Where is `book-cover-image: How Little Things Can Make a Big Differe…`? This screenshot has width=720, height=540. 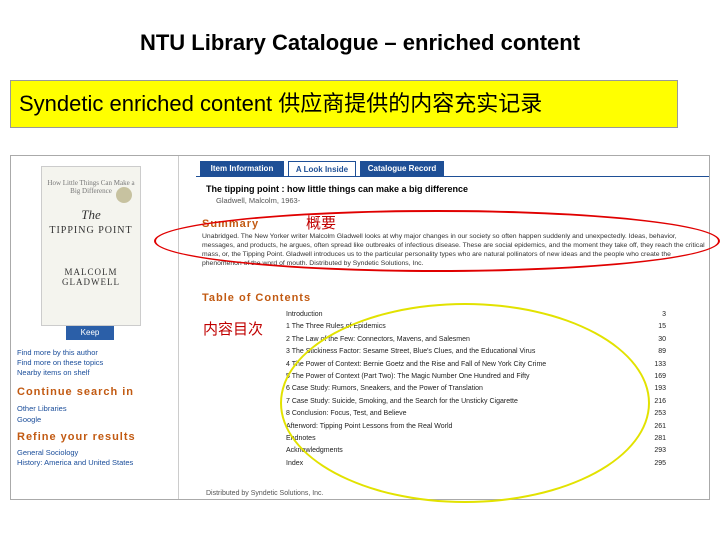 book-cover-image: How Little Things Can Make a Big Differe… is located at coordinates (91, 246).